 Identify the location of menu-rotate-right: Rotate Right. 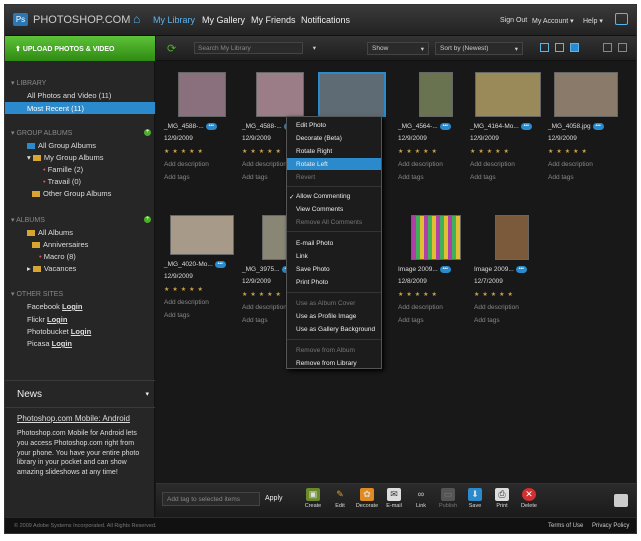
(334, 151).